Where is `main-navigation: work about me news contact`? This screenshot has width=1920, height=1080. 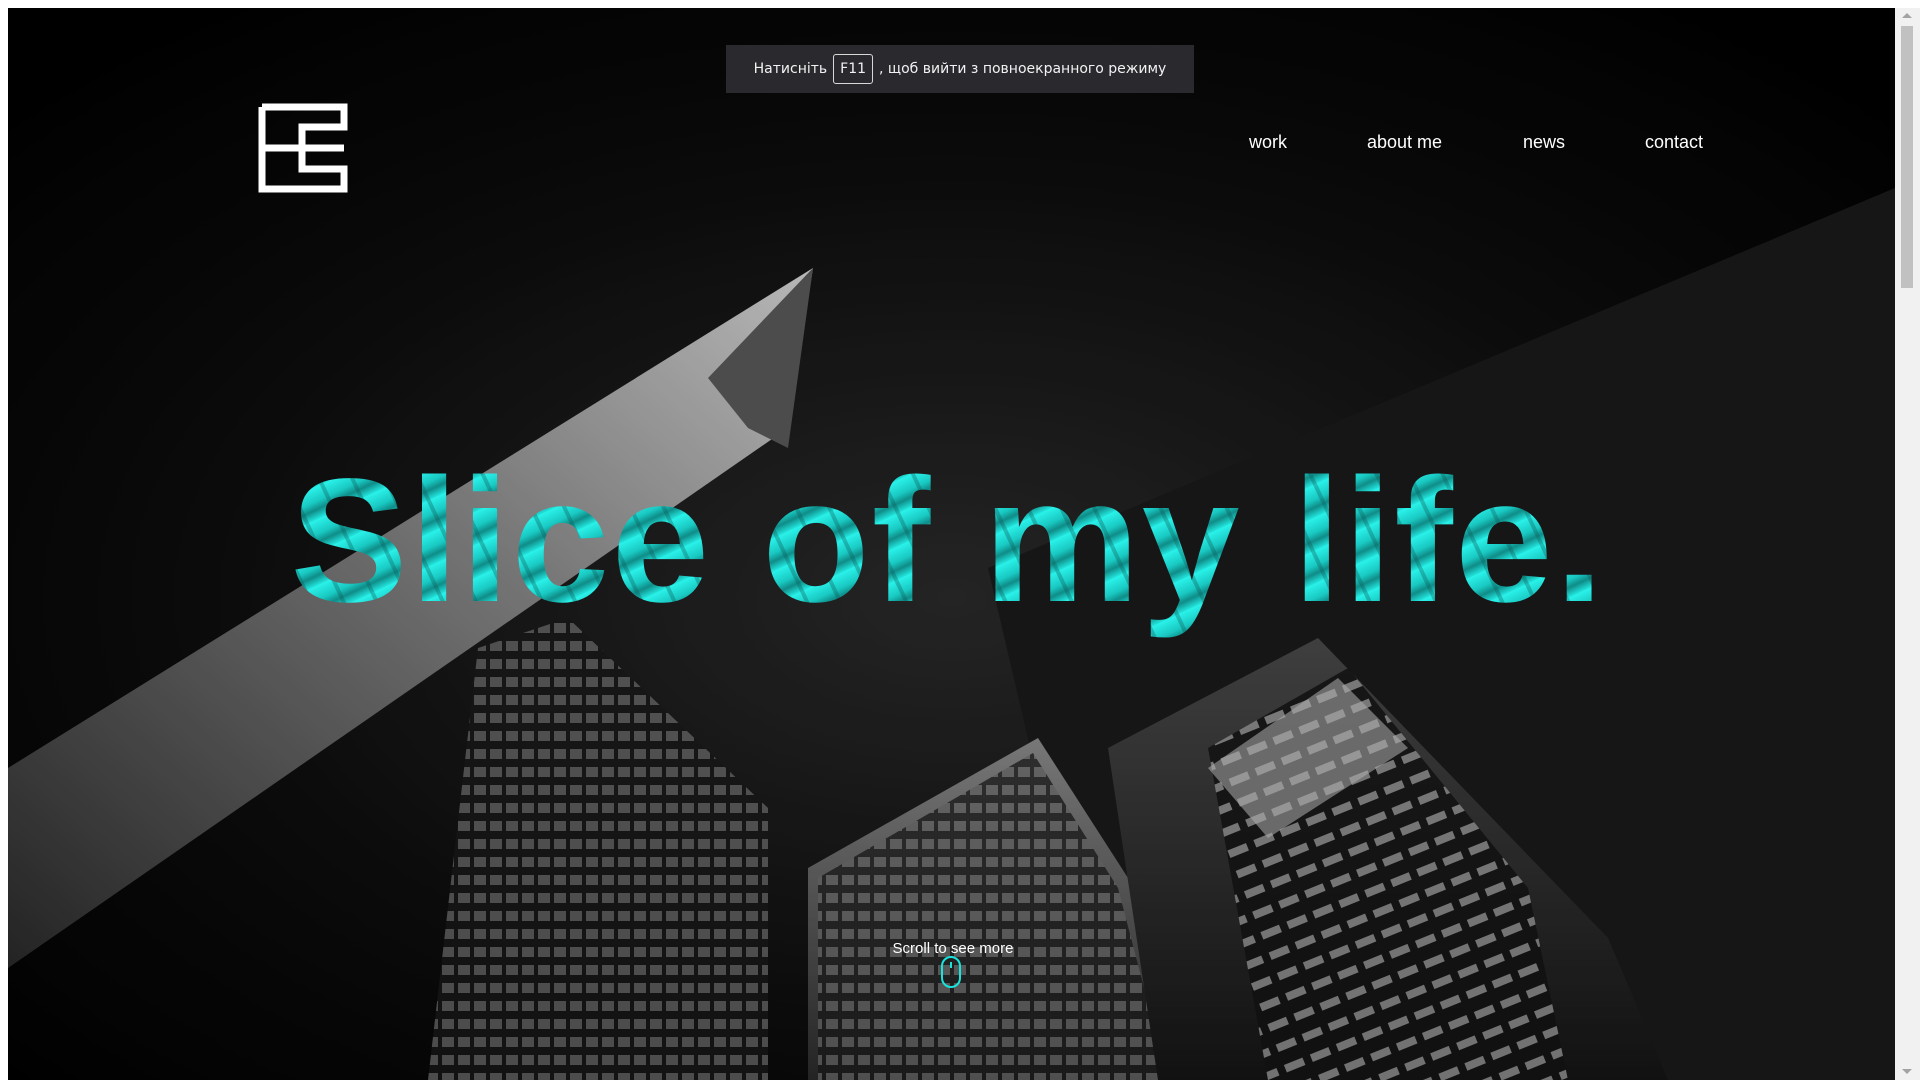 main-navigation: work about me news contact is located at coordinates (951, 152).